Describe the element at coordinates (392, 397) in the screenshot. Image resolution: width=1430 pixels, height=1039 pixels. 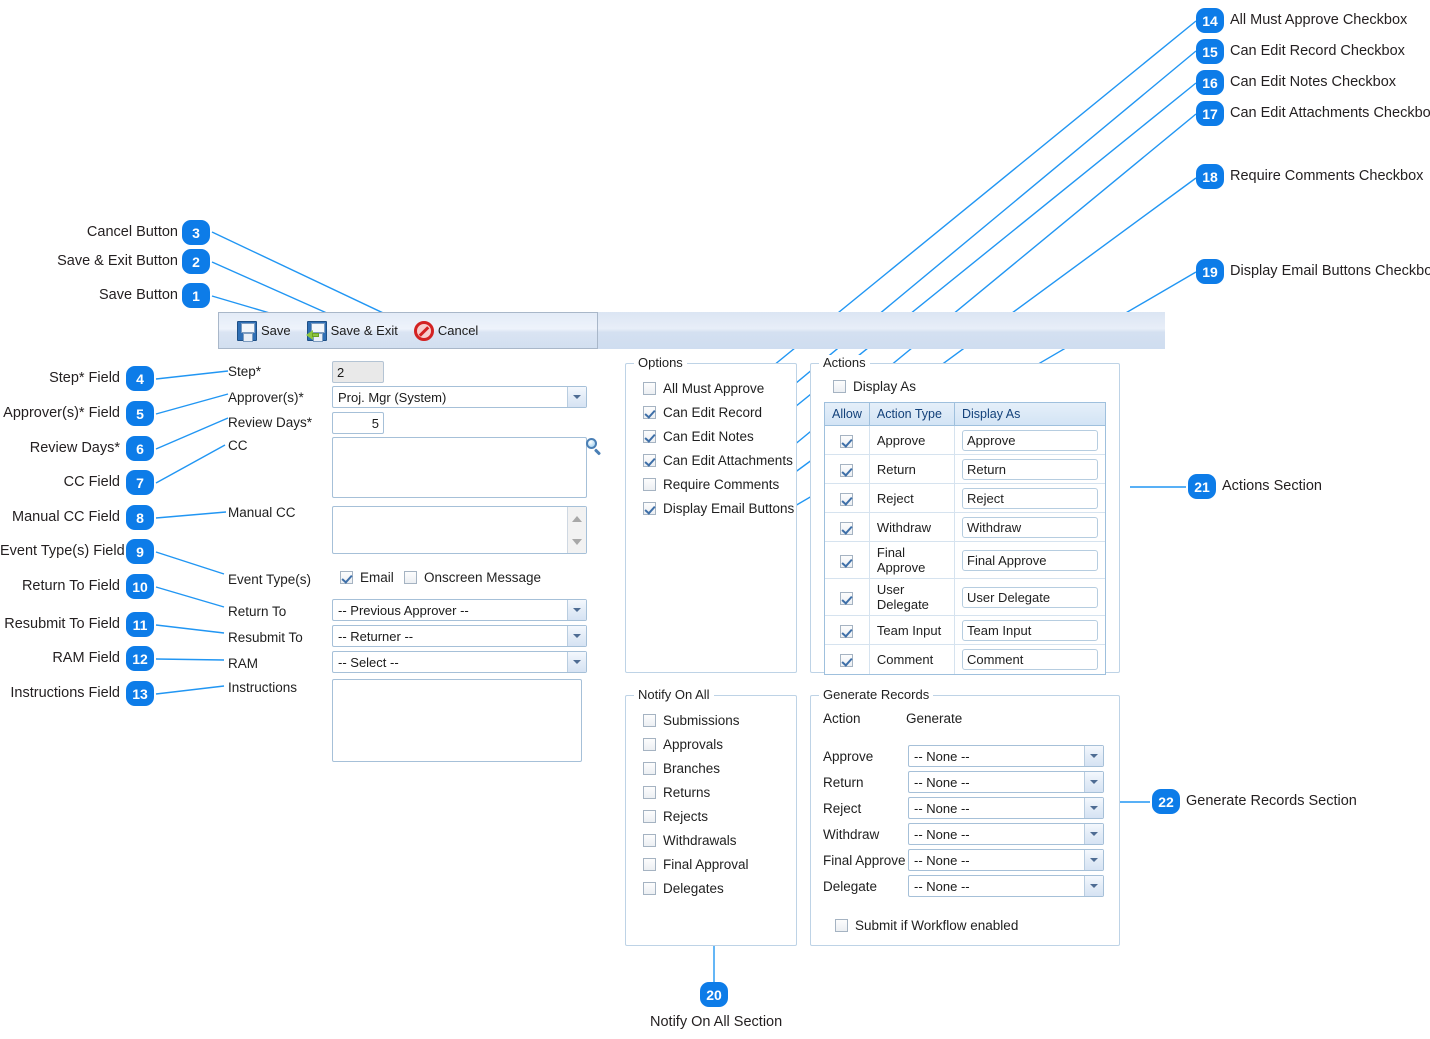
I see `approvers-combo-value: Proj. Mgr (System)` at that location.